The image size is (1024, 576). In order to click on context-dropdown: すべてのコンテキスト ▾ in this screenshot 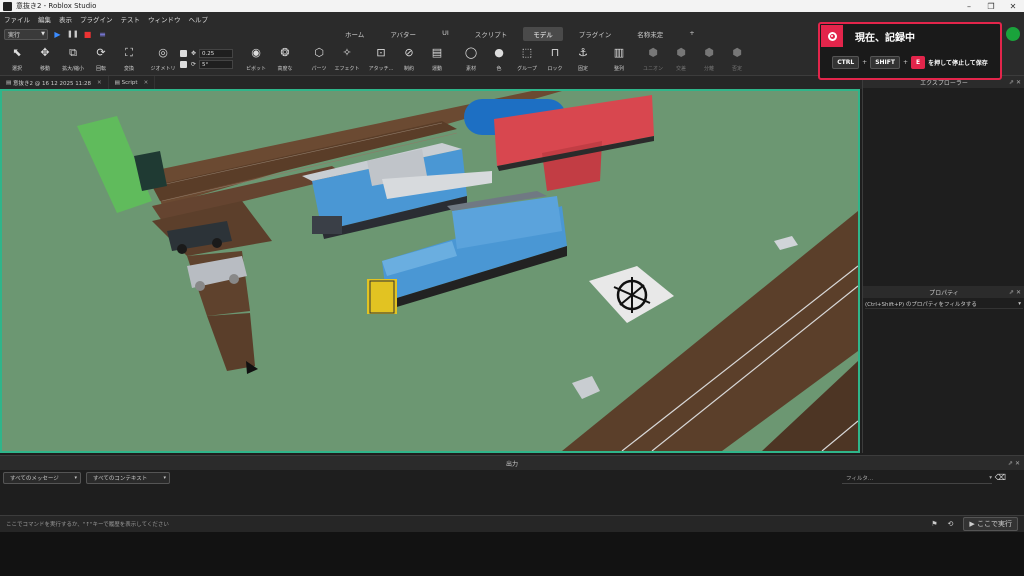, I will do `click(128, 478)`.